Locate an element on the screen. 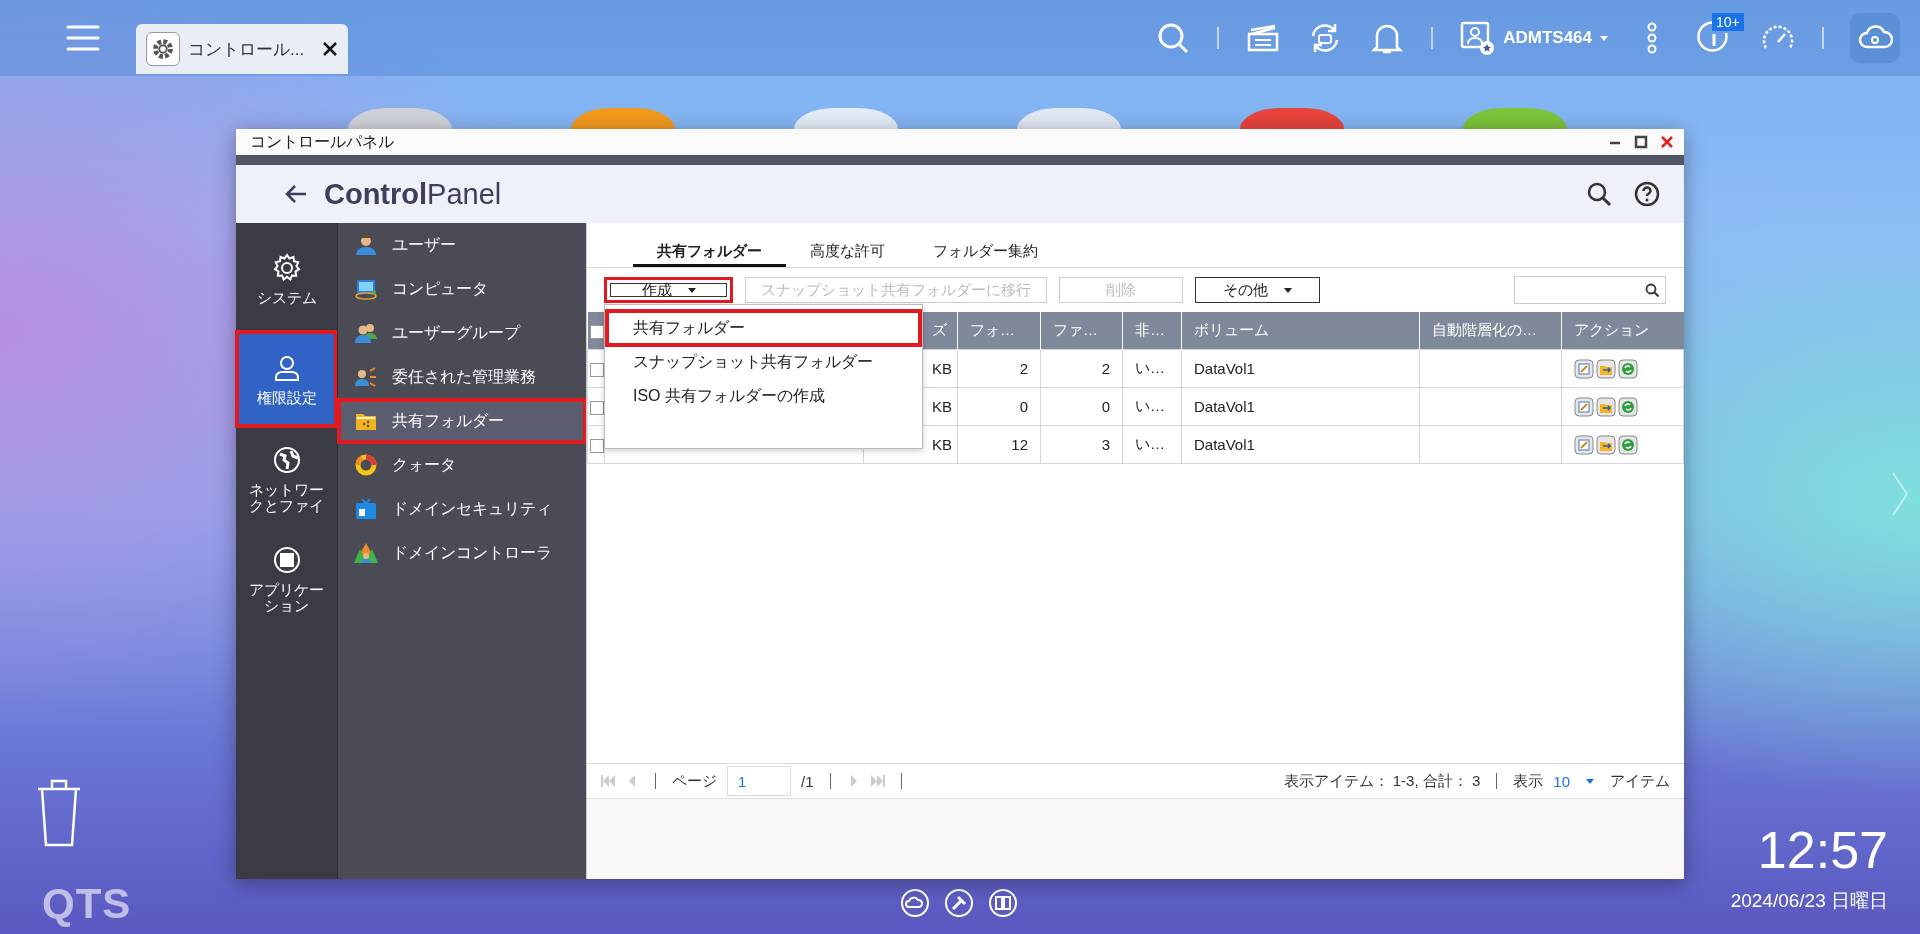 This screenshot has height=934, width=1920. book-icon is located at coordinates (1003, 903).